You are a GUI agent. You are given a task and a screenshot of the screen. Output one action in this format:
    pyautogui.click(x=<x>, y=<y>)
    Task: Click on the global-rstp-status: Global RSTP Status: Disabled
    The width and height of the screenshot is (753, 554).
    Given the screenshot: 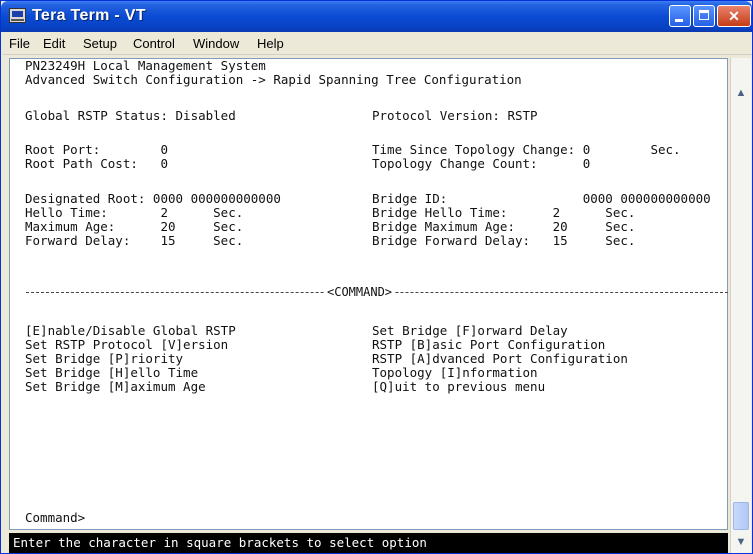 What is the action you would take?
    pyautogui.click(x=130, y=115)
    